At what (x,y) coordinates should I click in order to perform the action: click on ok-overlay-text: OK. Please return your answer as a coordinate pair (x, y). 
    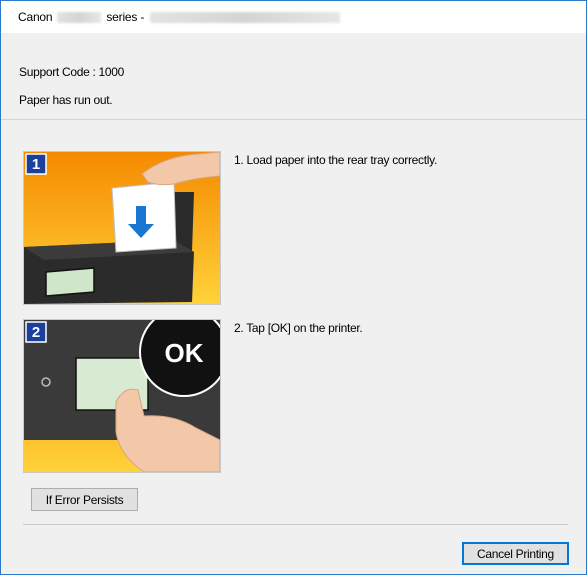
    Looking at the image, I should click on (184, 353).